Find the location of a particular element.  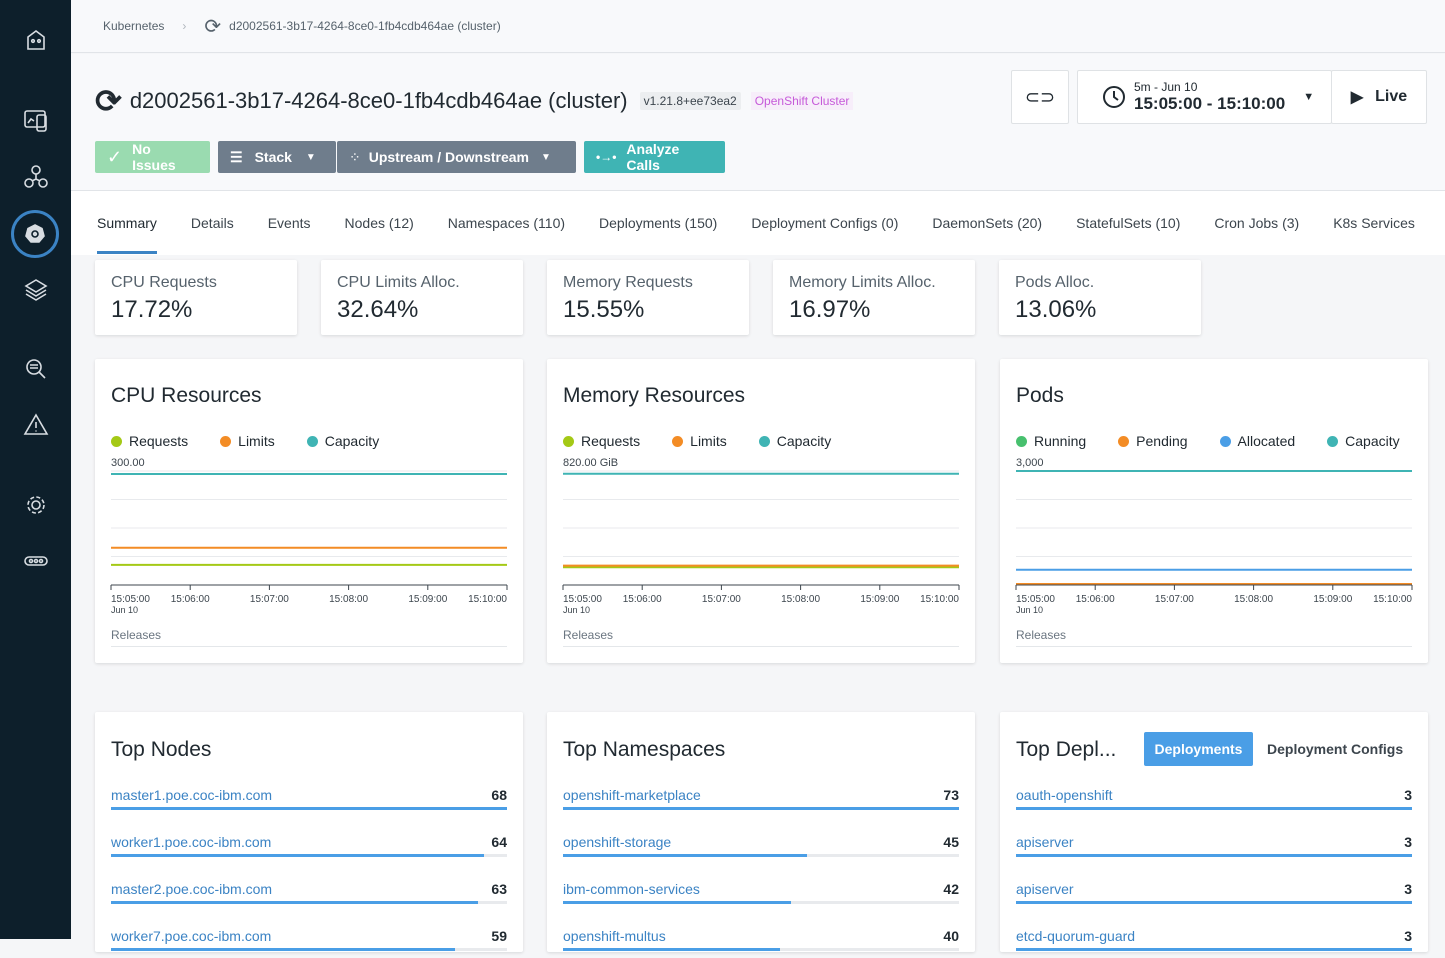

list-item: ibm-common-services 42 is located at coordinates (761, 896).